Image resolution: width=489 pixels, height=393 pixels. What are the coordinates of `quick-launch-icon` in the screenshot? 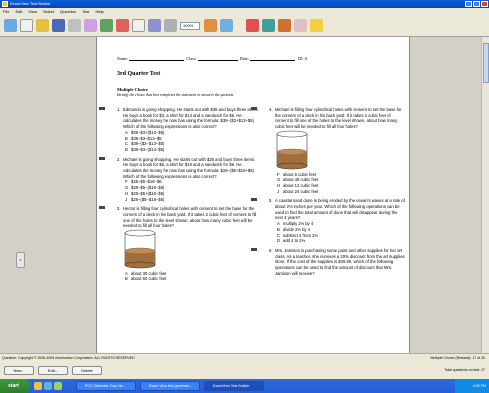 It's located at (38, 386).